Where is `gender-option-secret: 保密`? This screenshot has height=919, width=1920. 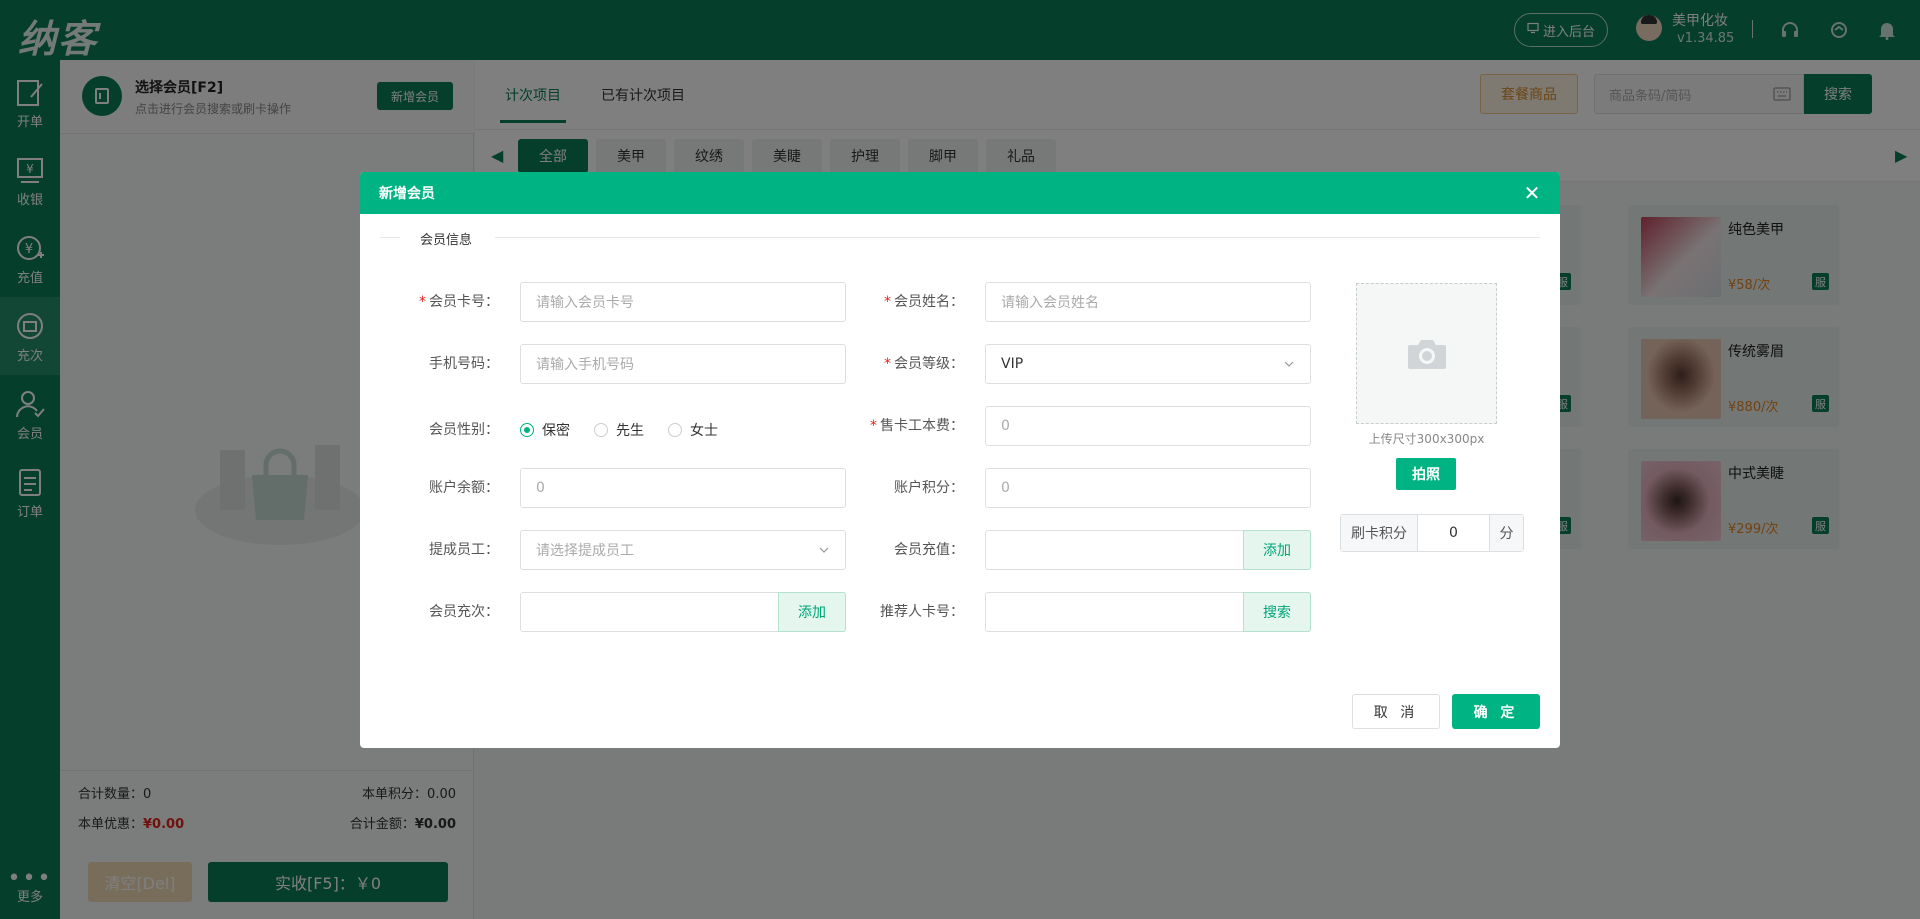
gender-option-secret: 保密 is located at coordinates (545, 430).